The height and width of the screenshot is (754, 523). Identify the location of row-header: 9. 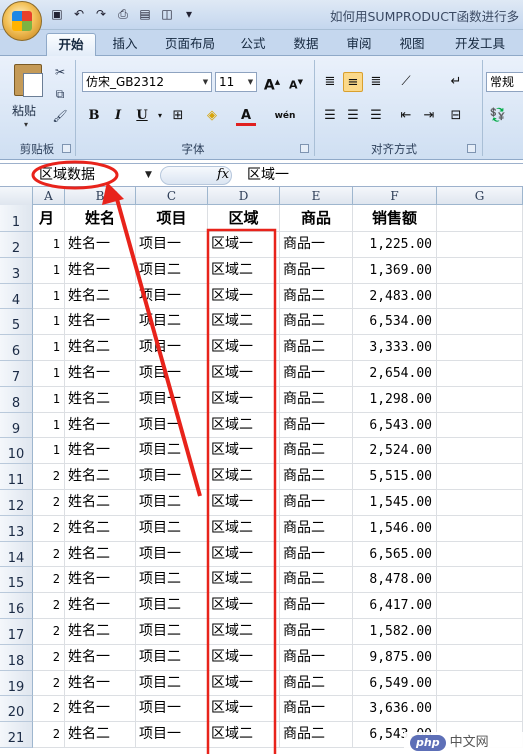
(16, 425).